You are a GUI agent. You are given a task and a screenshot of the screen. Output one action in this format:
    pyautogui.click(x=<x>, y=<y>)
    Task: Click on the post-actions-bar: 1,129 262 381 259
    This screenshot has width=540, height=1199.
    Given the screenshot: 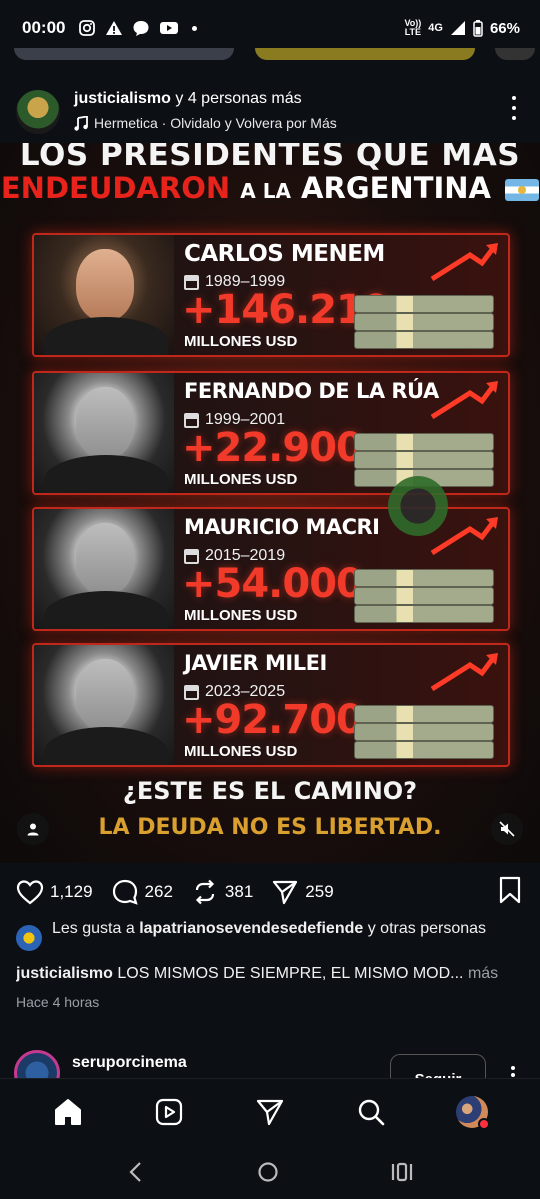 What is the action you would take?
    pyautogui.click(x=270, y=892)
    